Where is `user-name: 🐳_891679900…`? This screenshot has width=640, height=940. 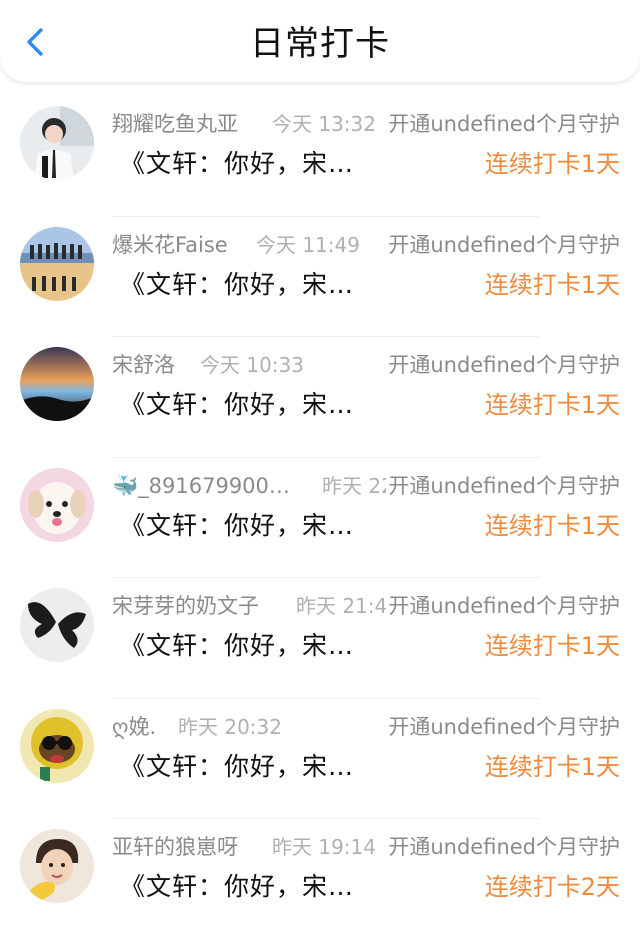
user-name: 🐳_891679900… is located at coordinates (201, 486).